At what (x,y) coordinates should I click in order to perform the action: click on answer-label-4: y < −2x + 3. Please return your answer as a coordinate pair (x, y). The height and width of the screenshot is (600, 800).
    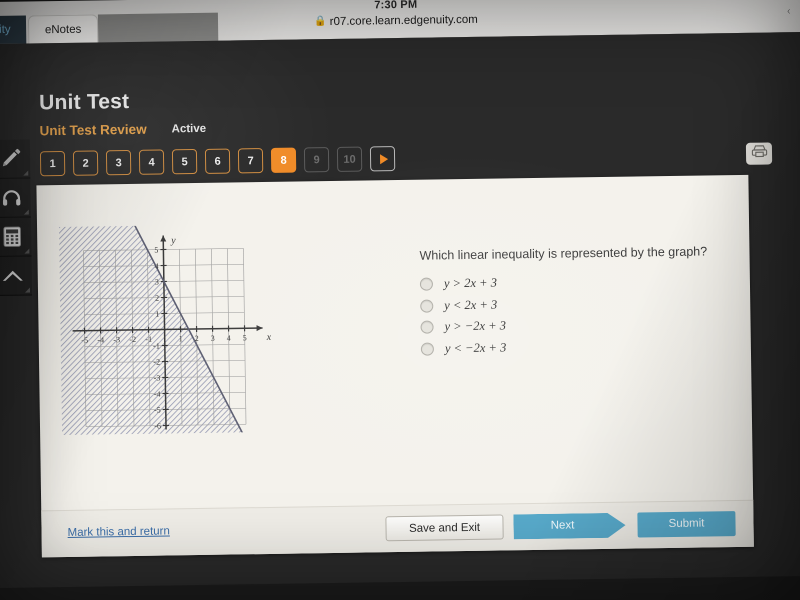
    Looking at the image, I should click on (475, 348).